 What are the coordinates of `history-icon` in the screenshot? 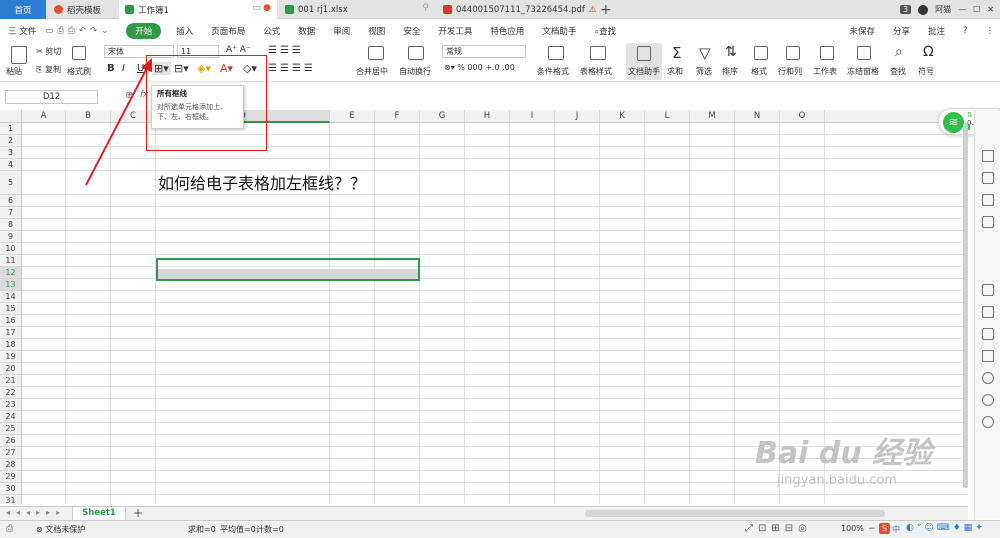 It's located at (988, 400).